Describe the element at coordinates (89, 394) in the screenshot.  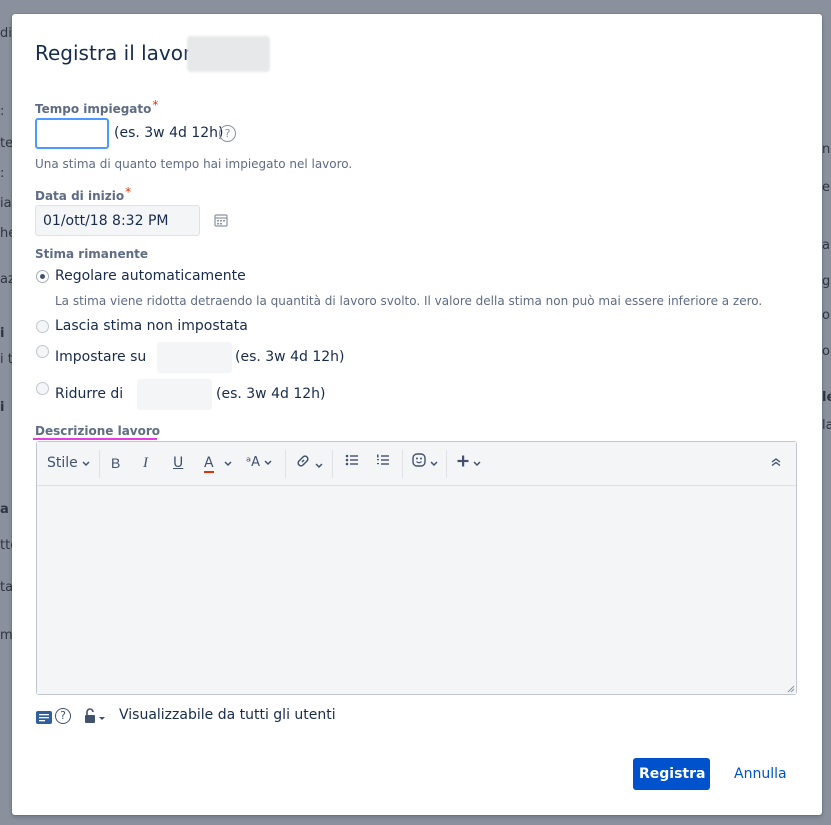
I see `radio-reduce-by-label: Ridurre di` at that location.